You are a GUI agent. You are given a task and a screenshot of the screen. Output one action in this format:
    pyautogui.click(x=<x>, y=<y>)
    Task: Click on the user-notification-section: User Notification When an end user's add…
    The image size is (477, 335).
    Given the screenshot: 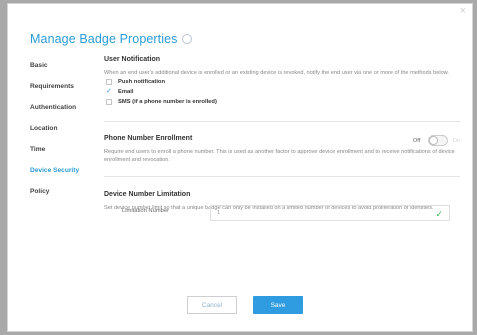 What is the action you would take?
    pyautogui.click(x=282, y=81)
    